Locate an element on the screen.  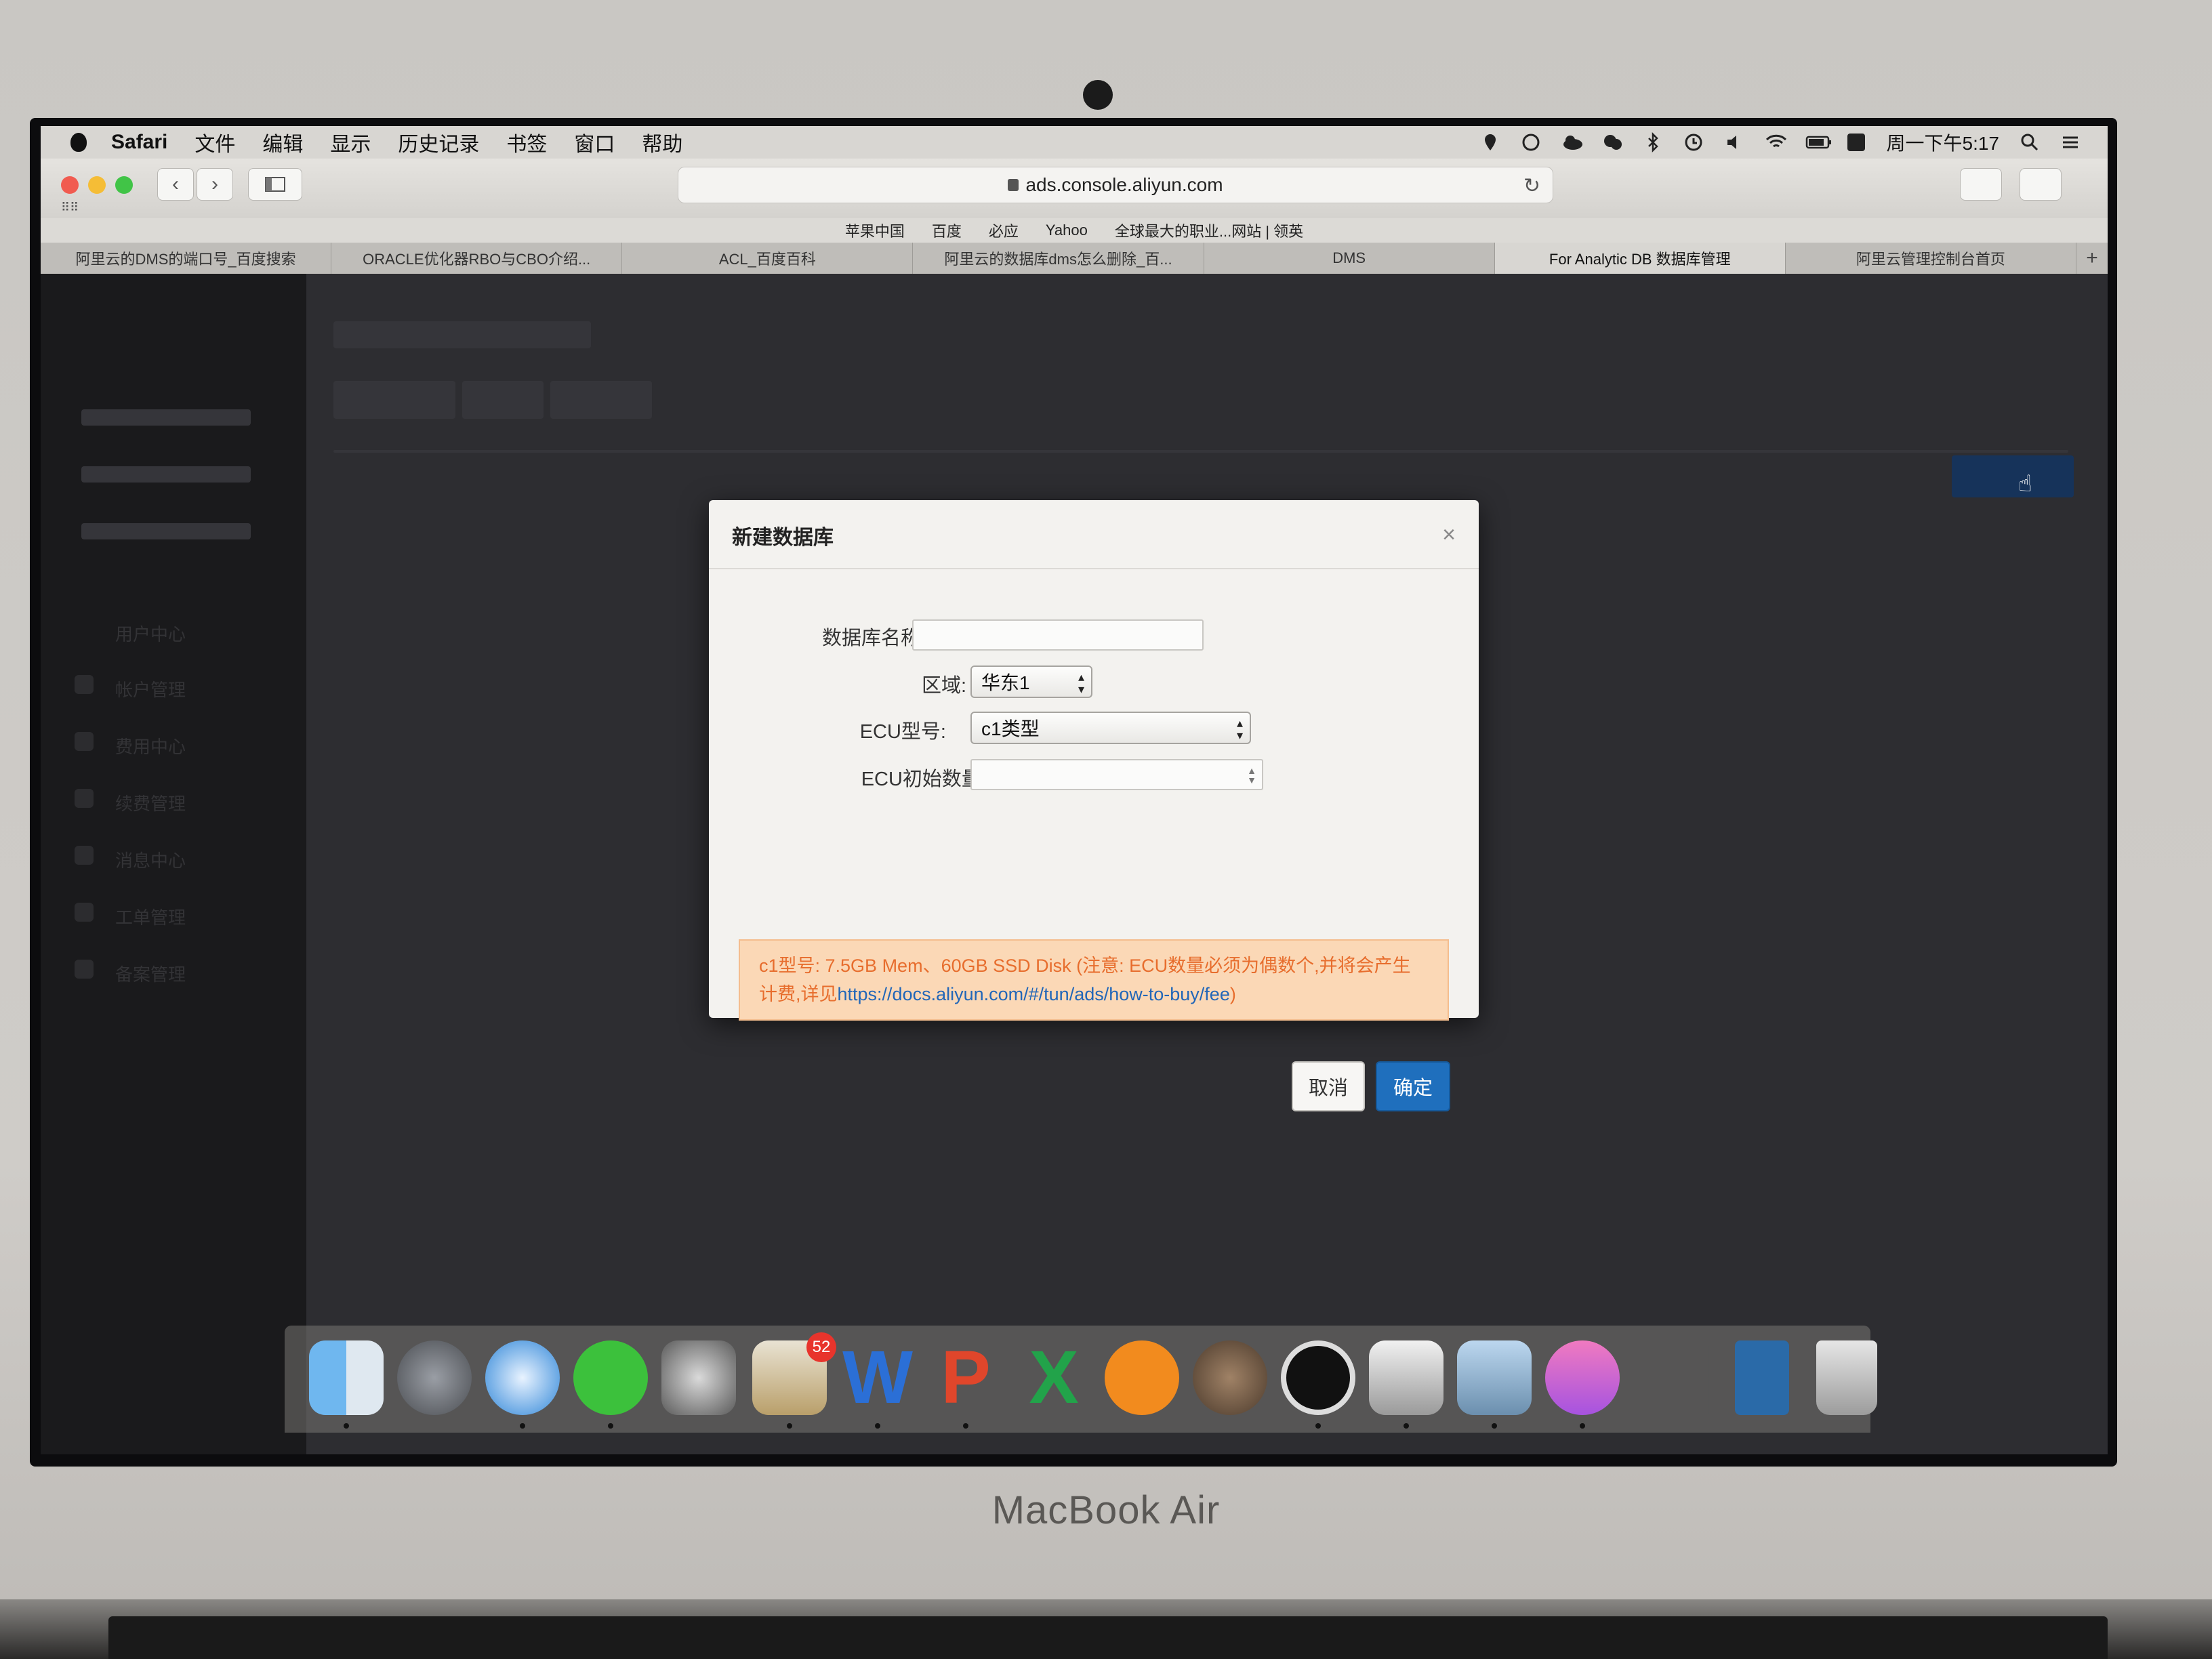
safari-icon is located at coordinates (522, 1377).